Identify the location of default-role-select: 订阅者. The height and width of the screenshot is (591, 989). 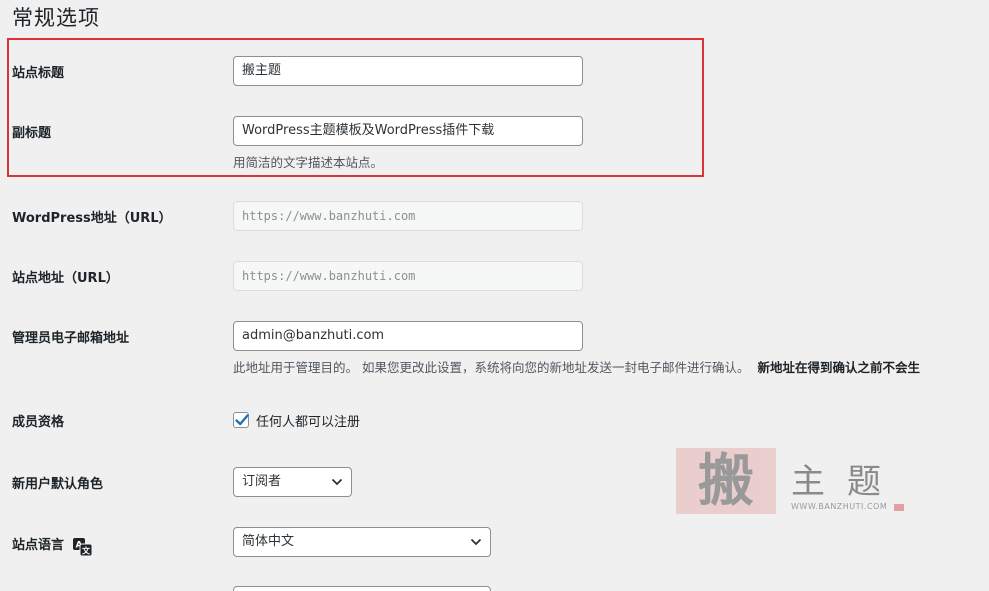
(292, 482).